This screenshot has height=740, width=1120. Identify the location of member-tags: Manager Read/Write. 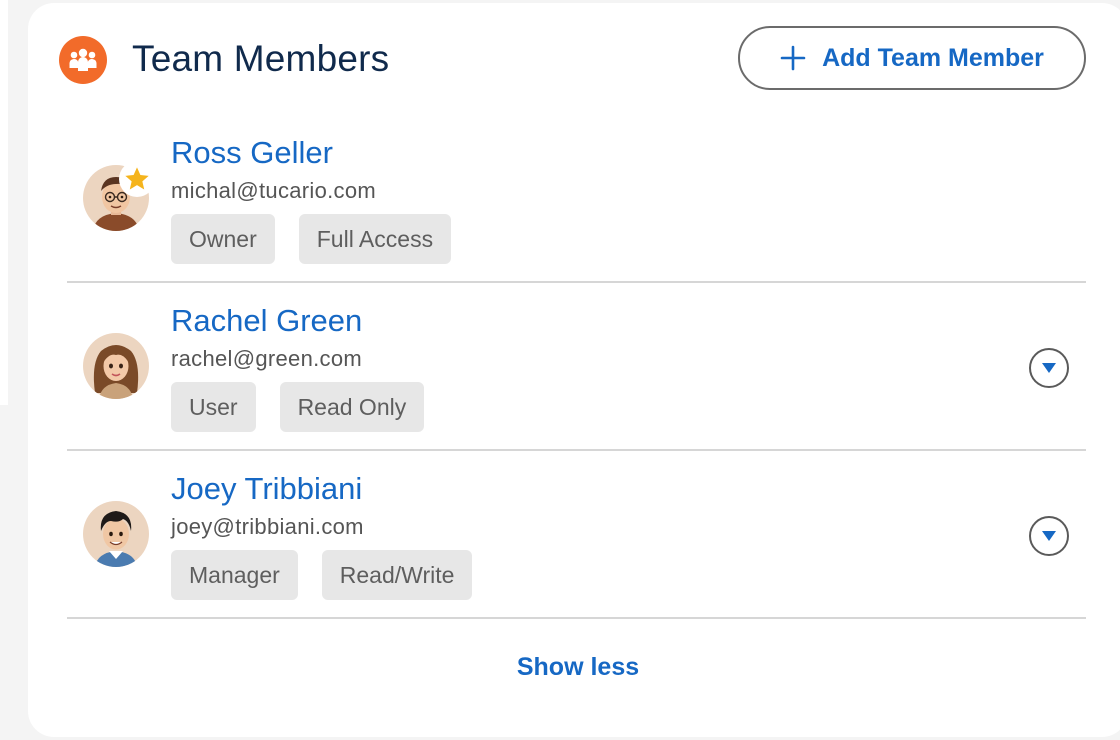
(322, 575).